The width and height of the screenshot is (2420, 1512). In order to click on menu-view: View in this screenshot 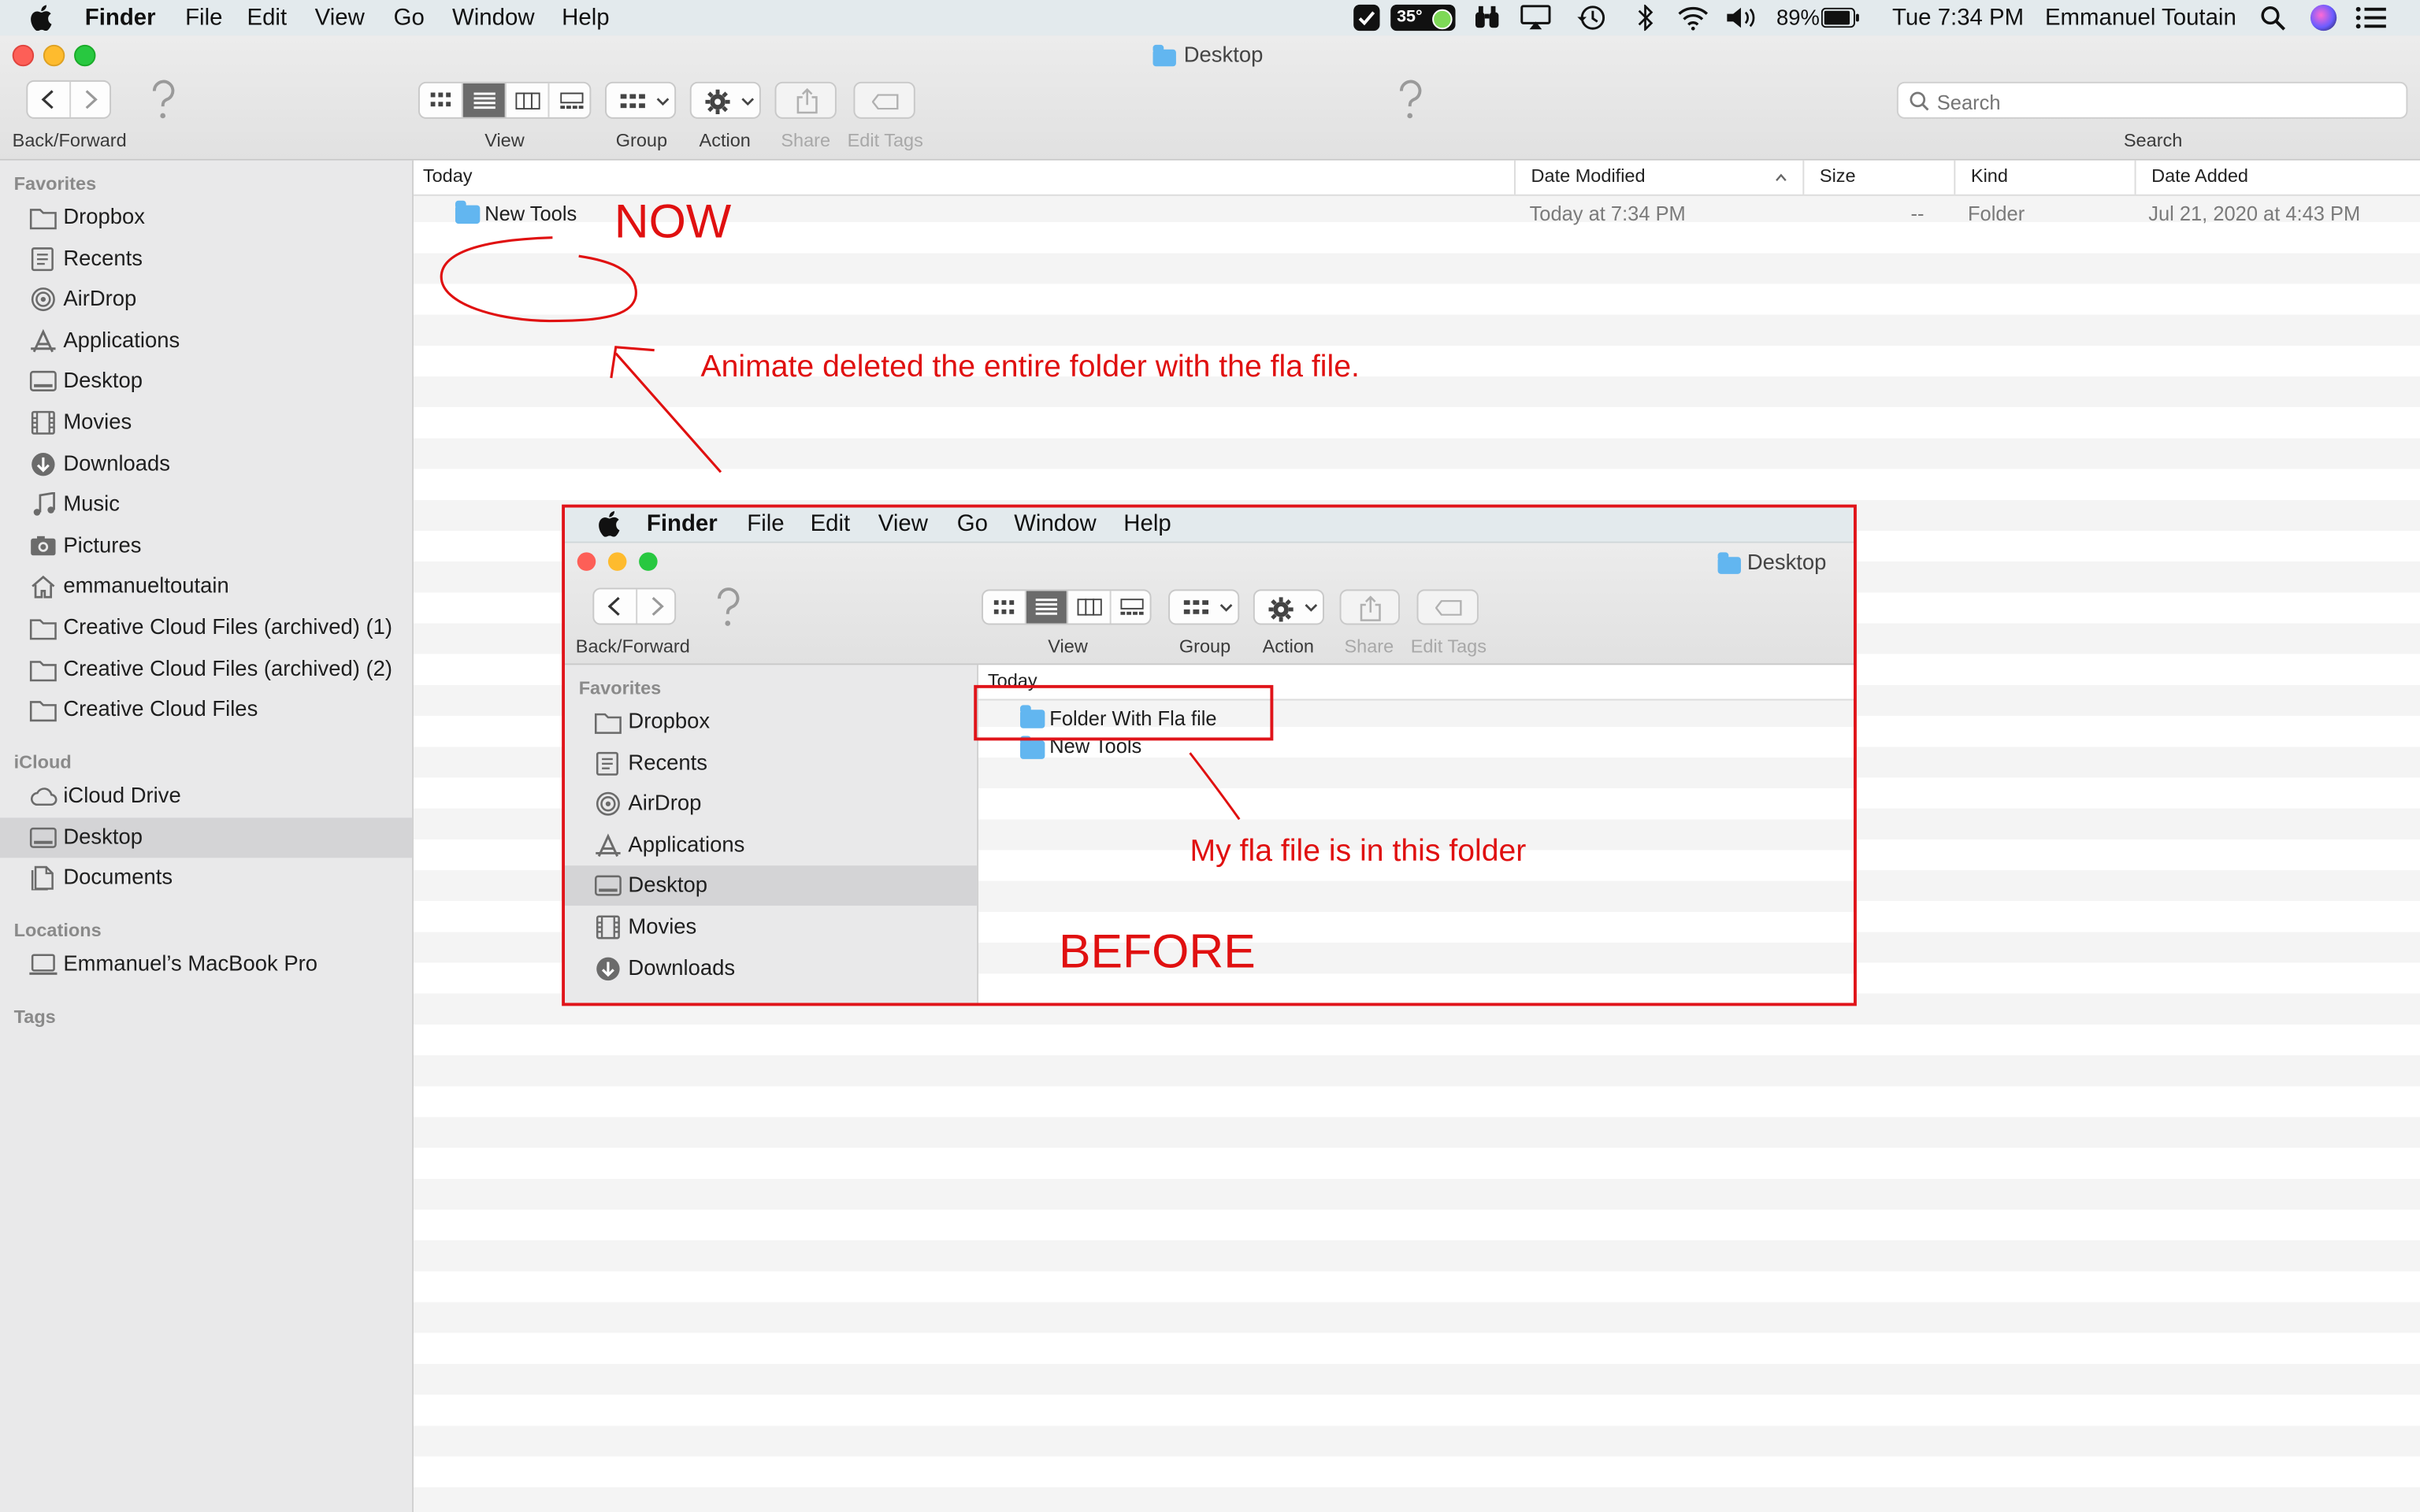, I will do `click(340, 18)`.